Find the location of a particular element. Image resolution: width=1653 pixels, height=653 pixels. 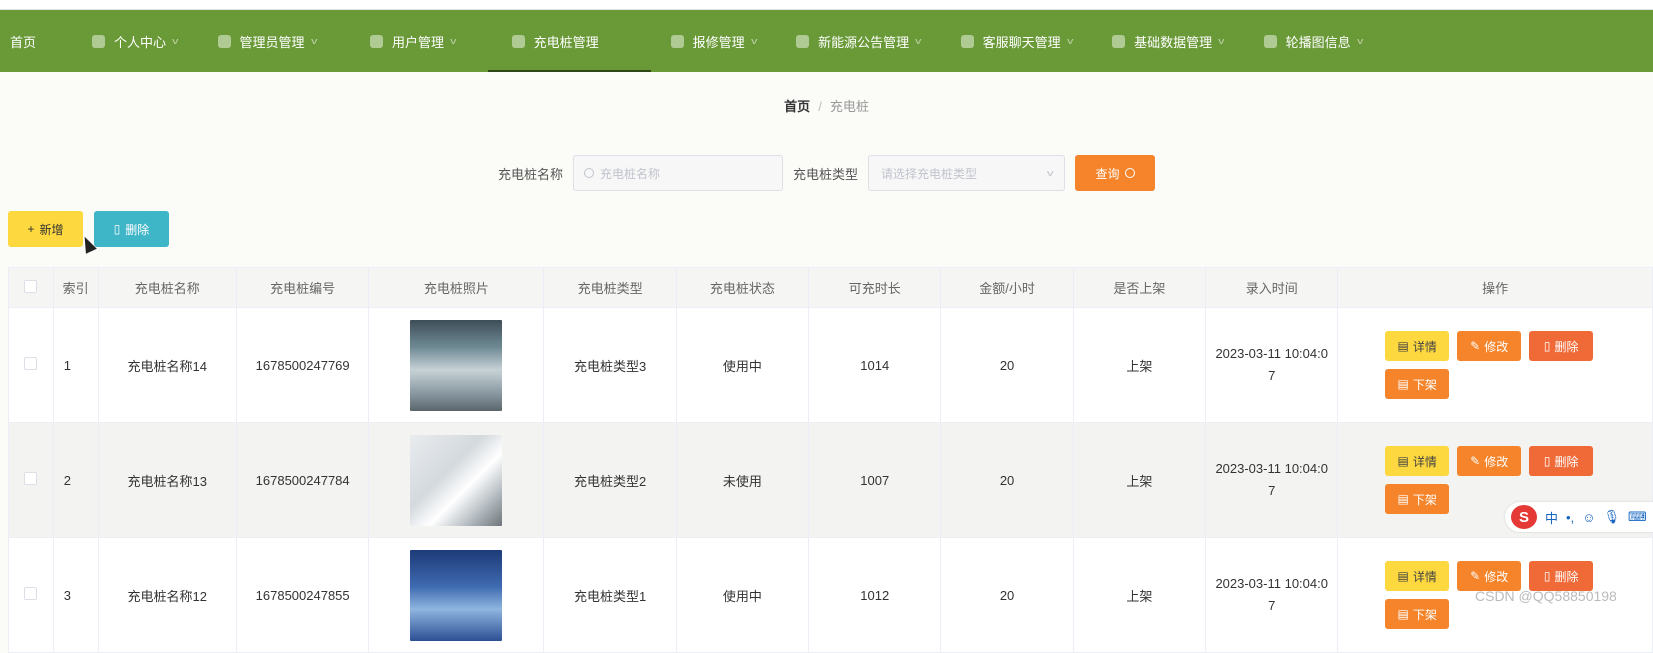

add-button: + 新增 is located at coordinates (45, 229).